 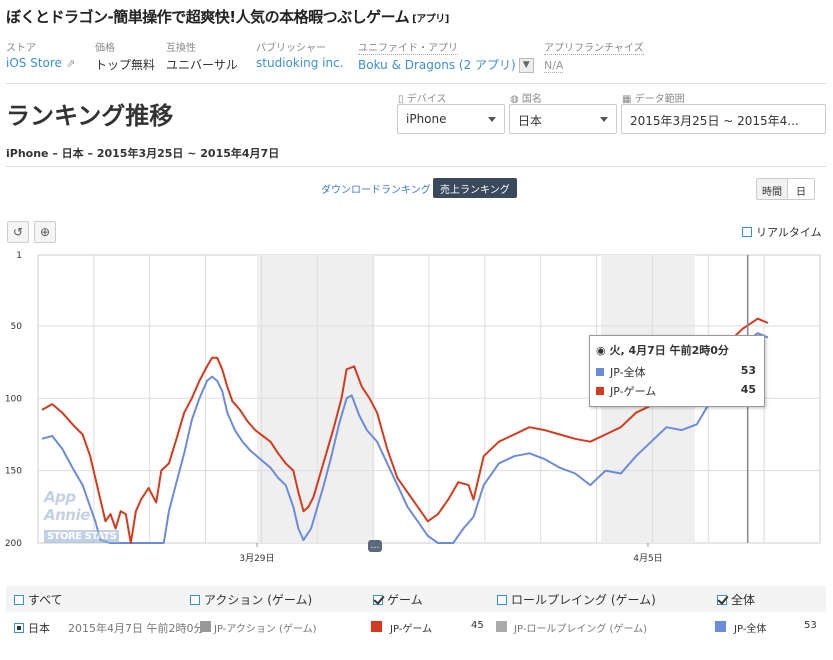 What do you see at coordinates (475, 188) in the screenshot?
I see `sales-ranking-tab: 売上ランキング` at bounding box center [475, 188].